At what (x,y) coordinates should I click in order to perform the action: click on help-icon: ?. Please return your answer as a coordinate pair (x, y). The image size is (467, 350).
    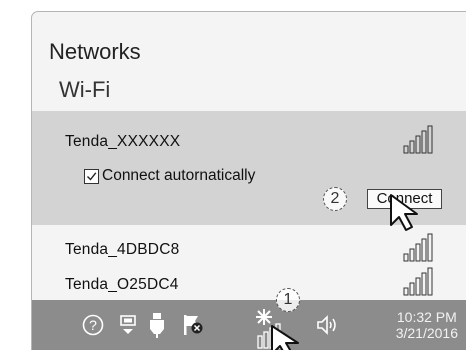
    Looking at the image, I should click on (93, 325).